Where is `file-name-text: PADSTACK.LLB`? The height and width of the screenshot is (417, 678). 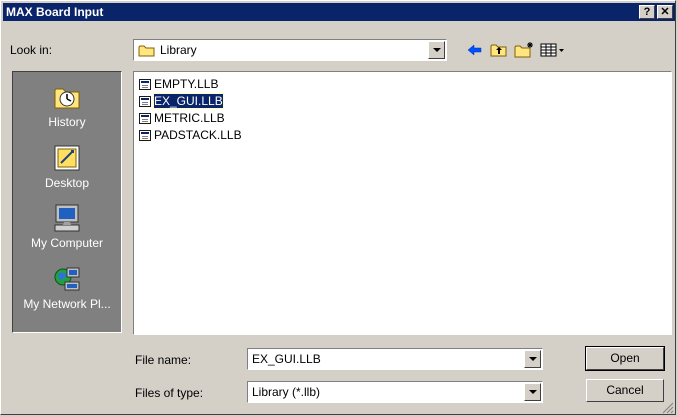
file-name-text: PADSTACK.LLB is located at coordinates (198, 135).